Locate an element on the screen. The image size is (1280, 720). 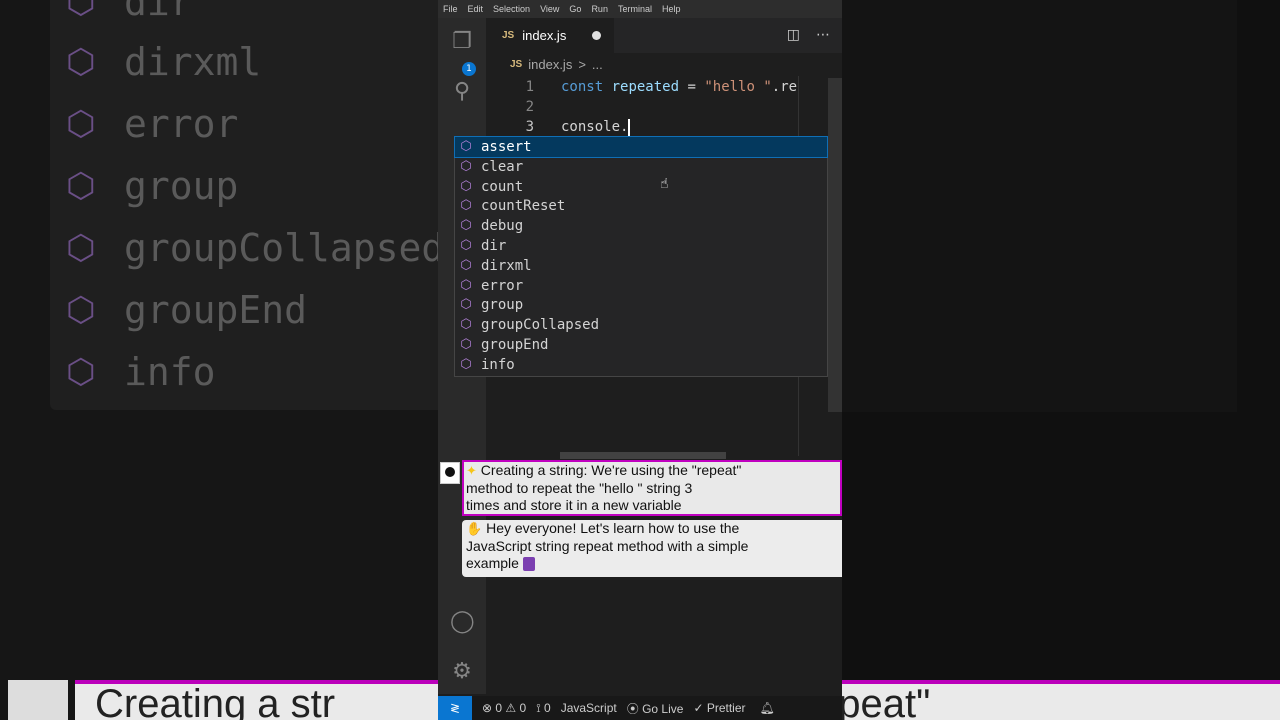
files-icon: ❐ is located at coordinates (462, 42).